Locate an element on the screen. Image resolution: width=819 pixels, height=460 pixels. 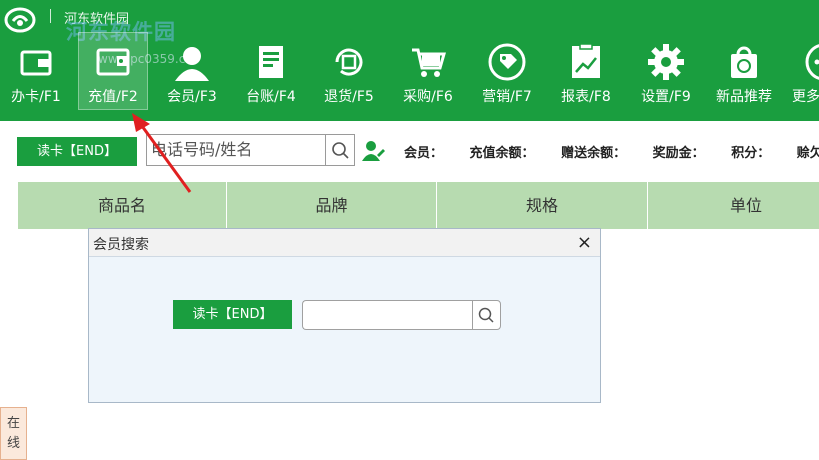
column-header-unit: 单位 is located at coordinates (733, 205).